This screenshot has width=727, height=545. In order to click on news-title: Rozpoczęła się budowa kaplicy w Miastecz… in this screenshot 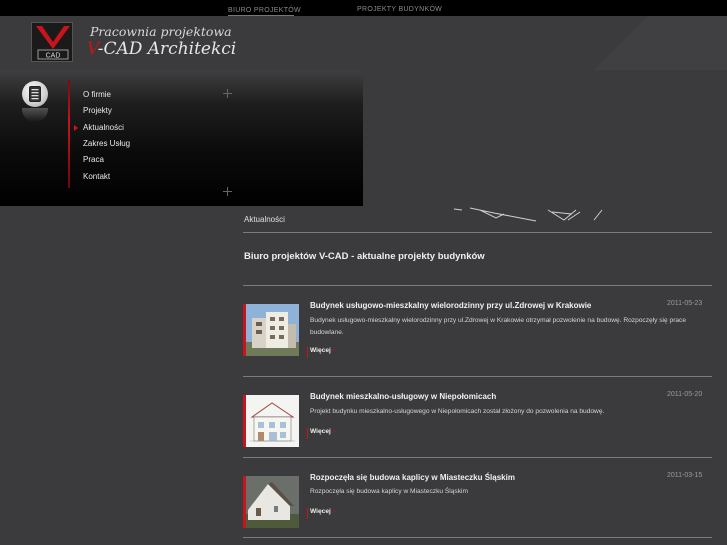, I will do `click(412, 477)`.